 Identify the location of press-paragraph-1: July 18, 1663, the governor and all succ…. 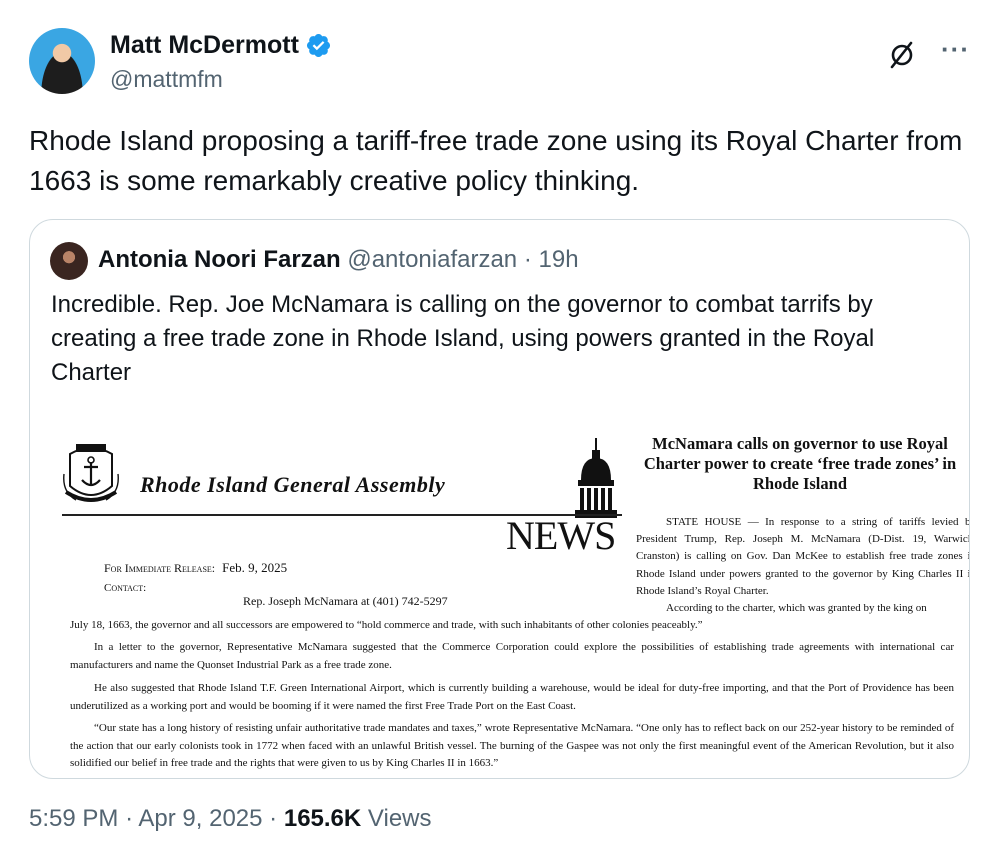
(386, 625).